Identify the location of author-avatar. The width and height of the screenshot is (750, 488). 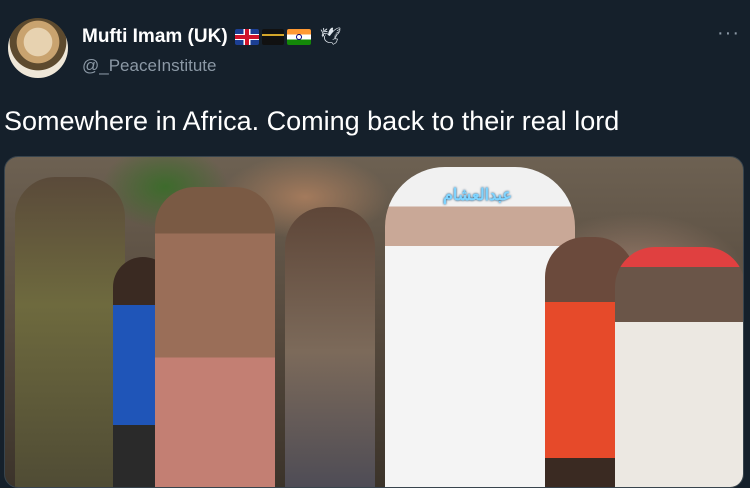
(38, 48).